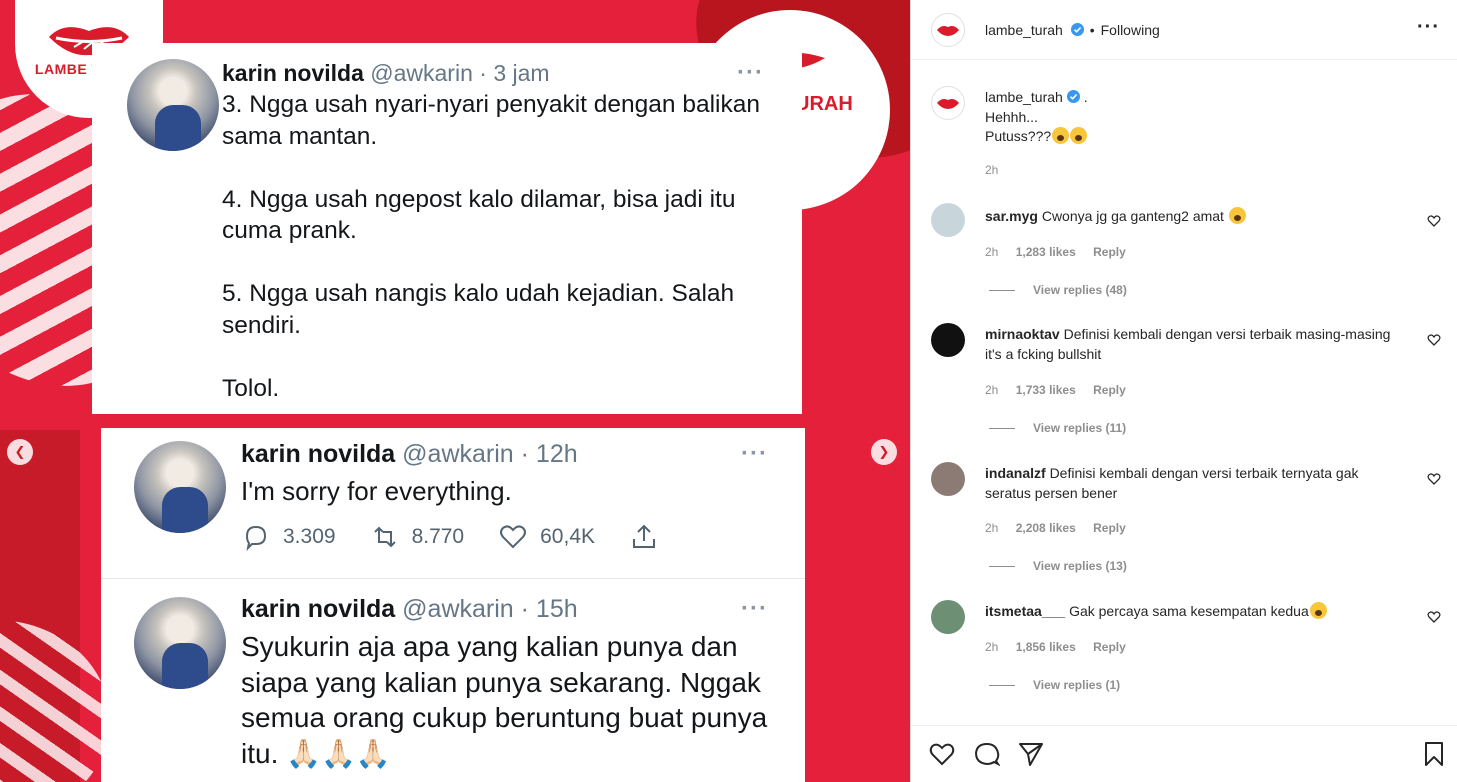  What do you see at coordinates (1046, 390) in the screenshot?
I see `comment-likes: 1,733 likes` at bounding box center [1046, 390].